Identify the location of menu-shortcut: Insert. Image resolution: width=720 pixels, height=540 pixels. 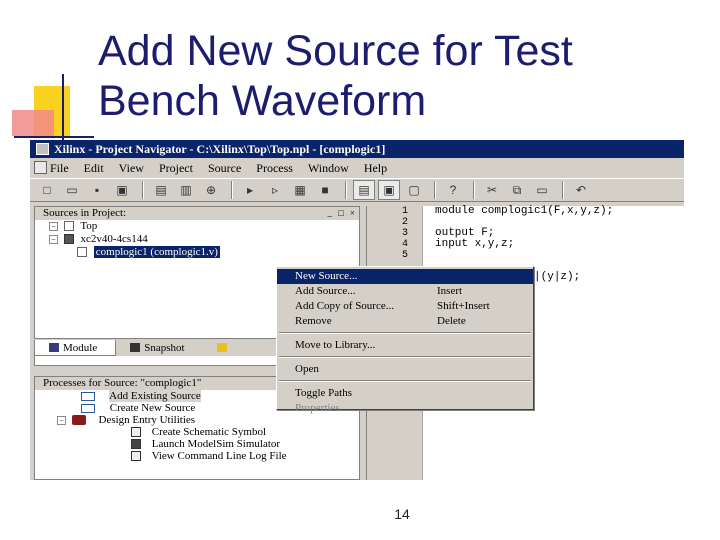
(450, 291).